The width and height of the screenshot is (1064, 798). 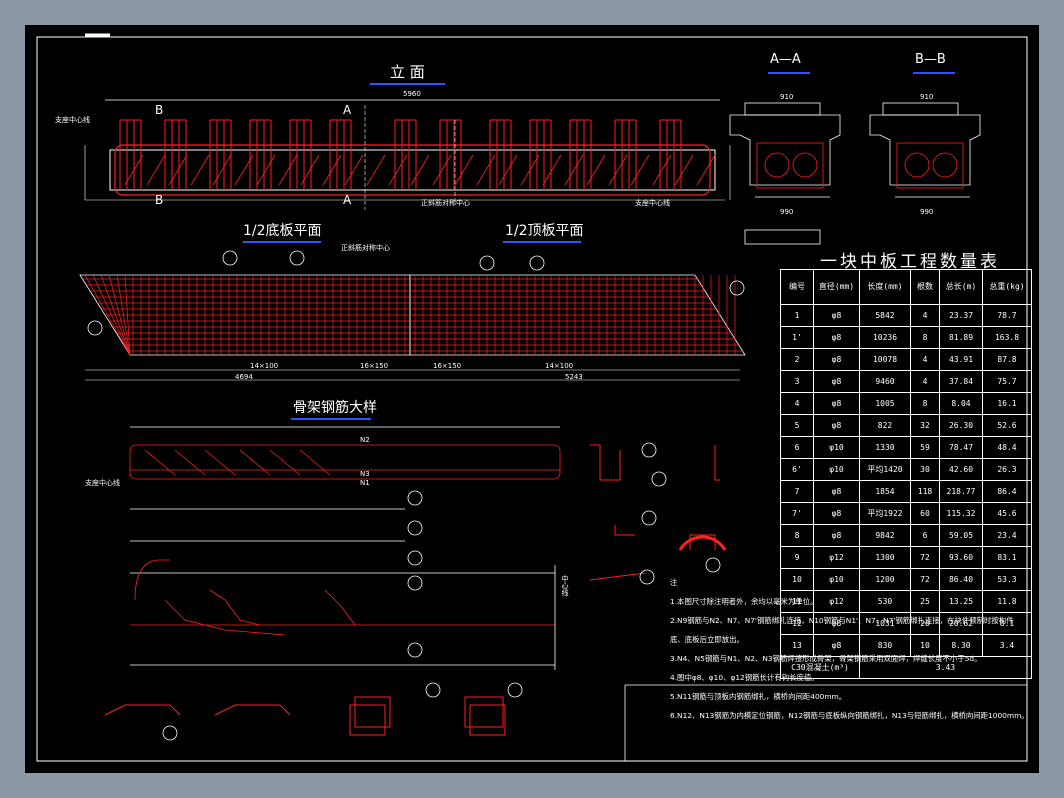 What do you see at coordinates (347, 200) in the screenshot?
I see `label-mark-a-bottom: A` at bounding box center [347, 200].